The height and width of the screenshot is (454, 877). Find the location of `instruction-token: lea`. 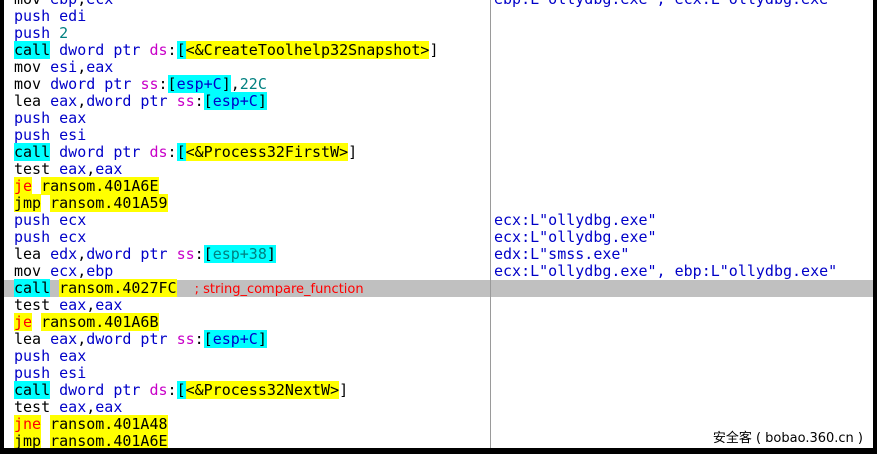

instruction-token: lea is located at coordinates (28, 101).